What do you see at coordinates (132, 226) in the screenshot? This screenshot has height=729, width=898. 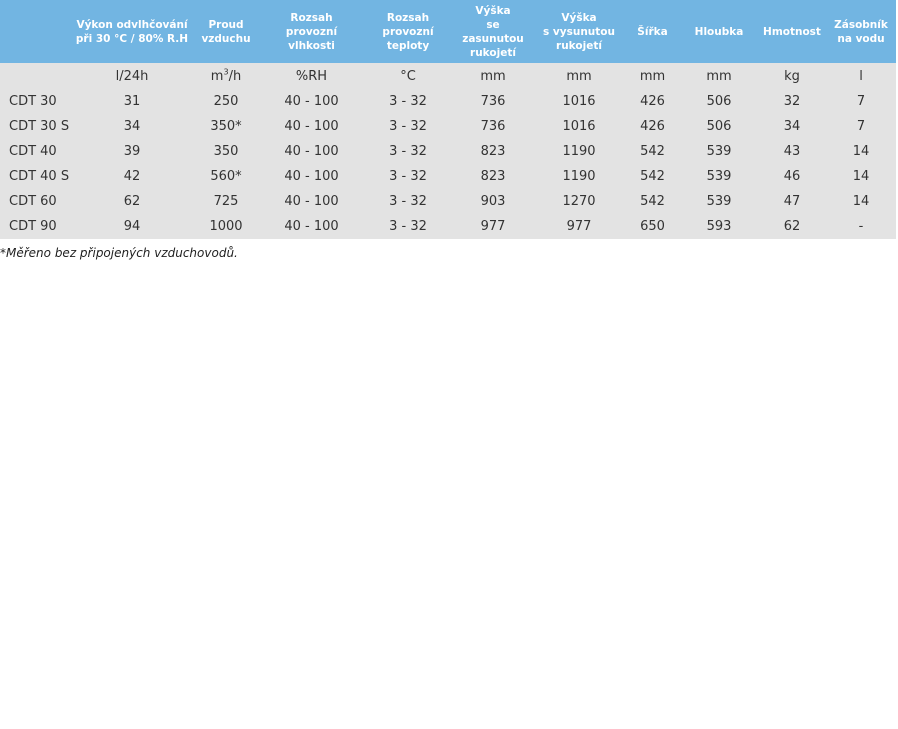 I see `cell-capacity: 94` at bounding box center [132, 226].